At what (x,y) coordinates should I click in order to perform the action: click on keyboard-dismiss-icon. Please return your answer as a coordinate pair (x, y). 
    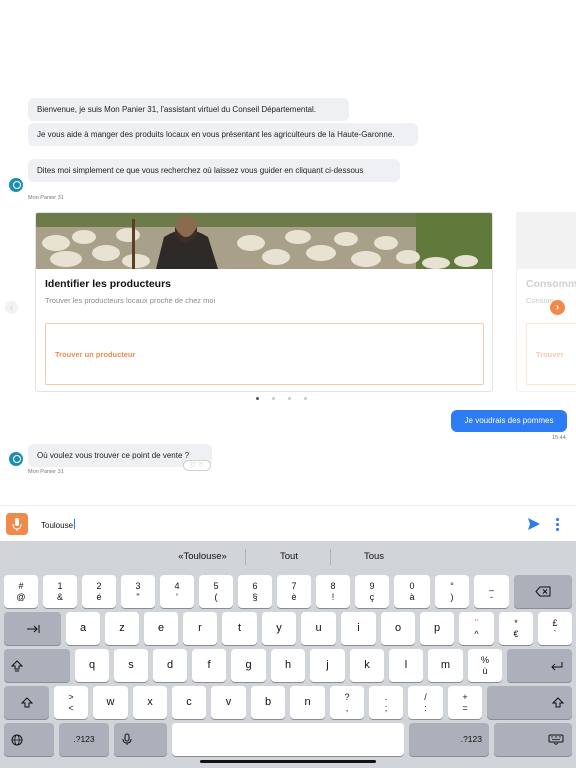
    Looking at the image, I should click on (556, 739).